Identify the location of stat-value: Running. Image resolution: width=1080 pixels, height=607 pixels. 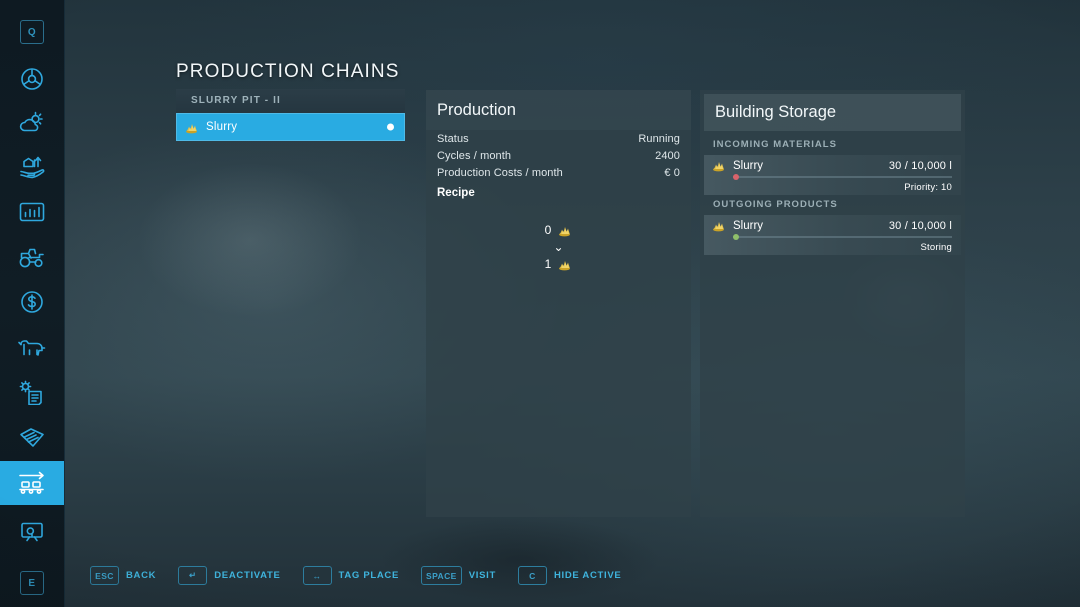
(659, 138).